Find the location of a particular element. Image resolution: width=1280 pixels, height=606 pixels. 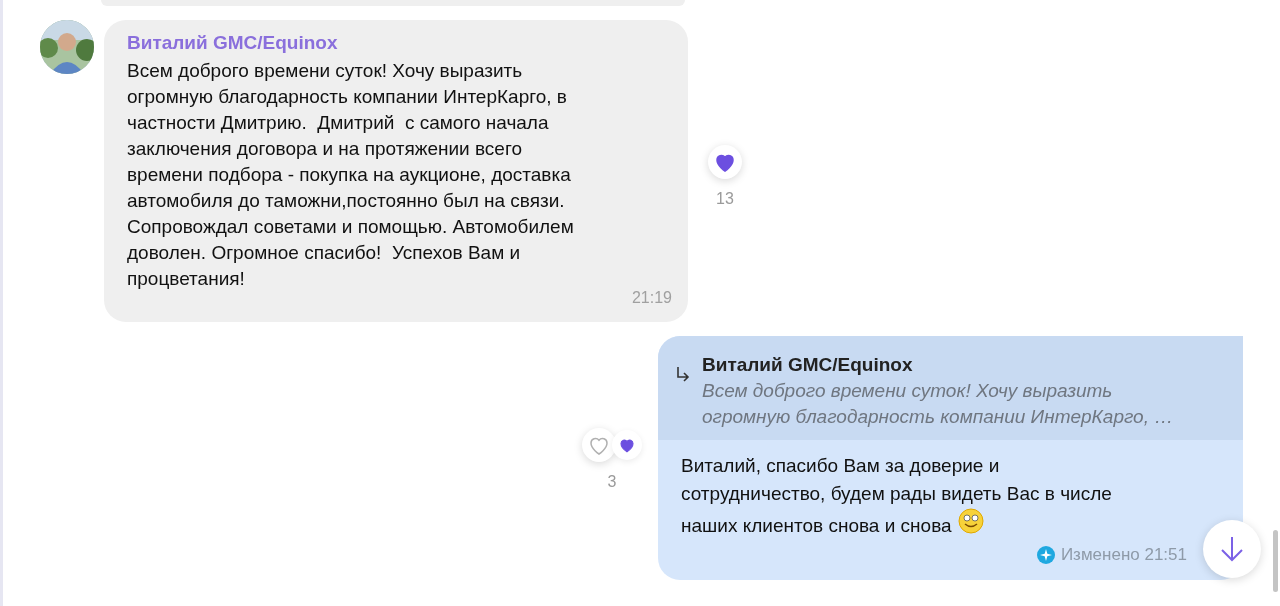

reaction-button is located at coordinates (627, 445).